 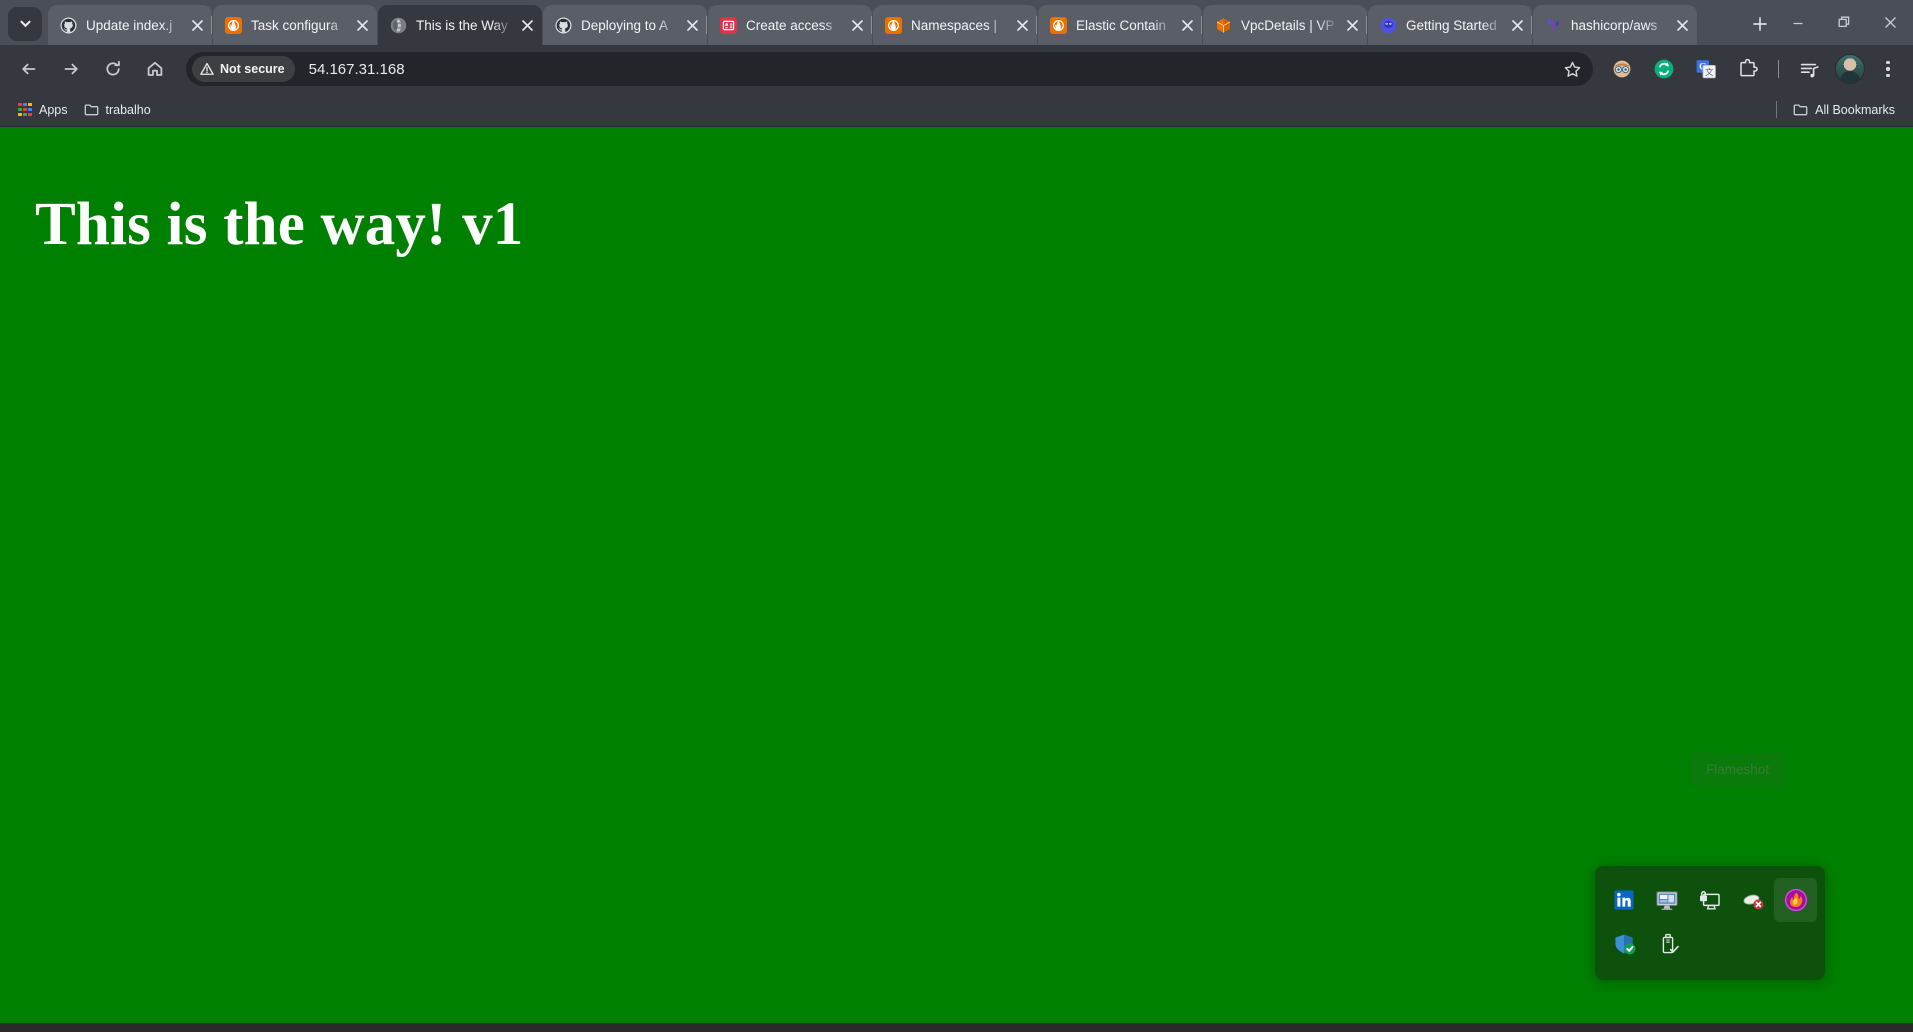 I want to click on all-bookmarks-label: All Bookmarks, so click(x=1855, y=109).